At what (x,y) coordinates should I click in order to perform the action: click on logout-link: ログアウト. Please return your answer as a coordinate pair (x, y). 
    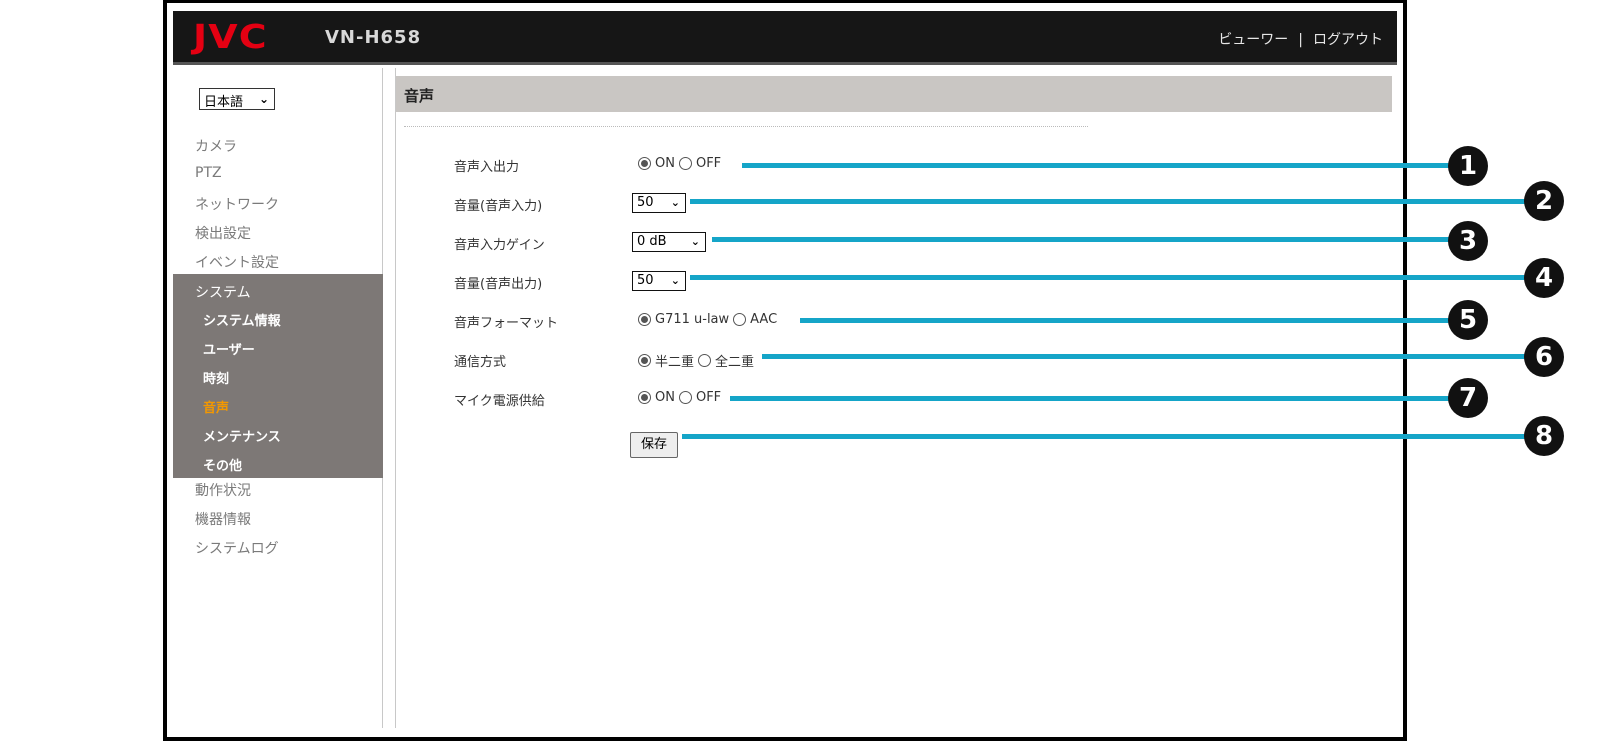
    Looking at the image, I should click on (1348, 39).